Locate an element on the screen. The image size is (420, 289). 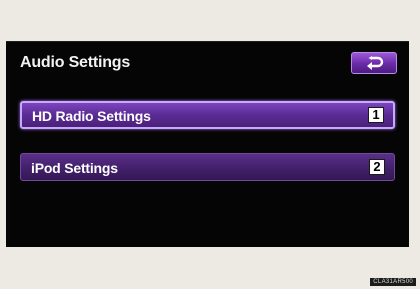
screen-title: Audio Settings is located at coordinates (75, 62).